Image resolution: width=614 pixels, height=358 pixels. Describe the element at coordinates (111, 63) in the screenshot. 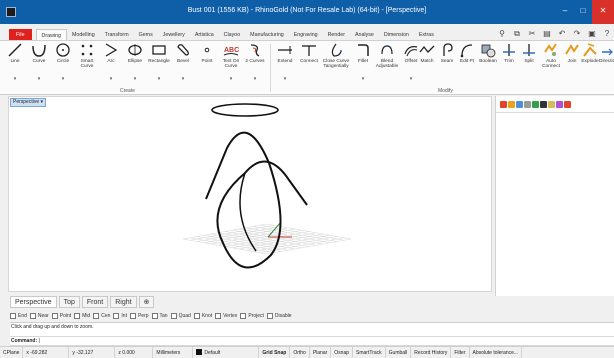

I see `arc-tool: Arc ▾` at that location.